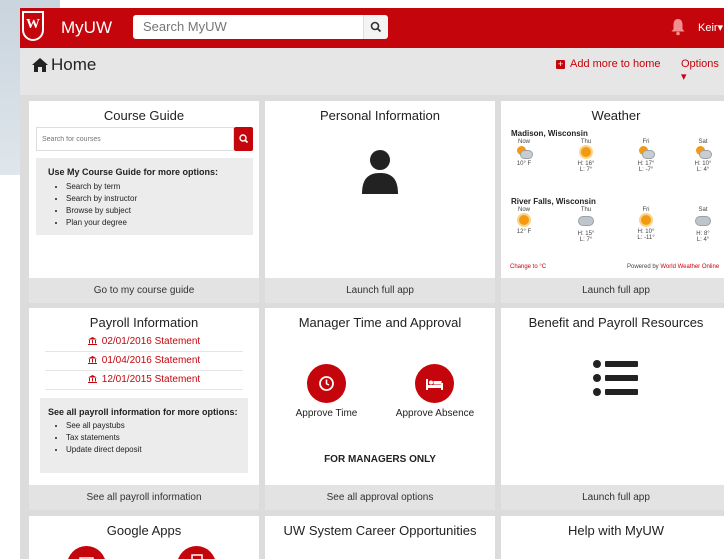 This screenshot has width=724, height=559. What do you see at coordinates (144, 530) in the screenshot?
I see `google-apps-title: Google Apps` at bounding box center [144, 530].